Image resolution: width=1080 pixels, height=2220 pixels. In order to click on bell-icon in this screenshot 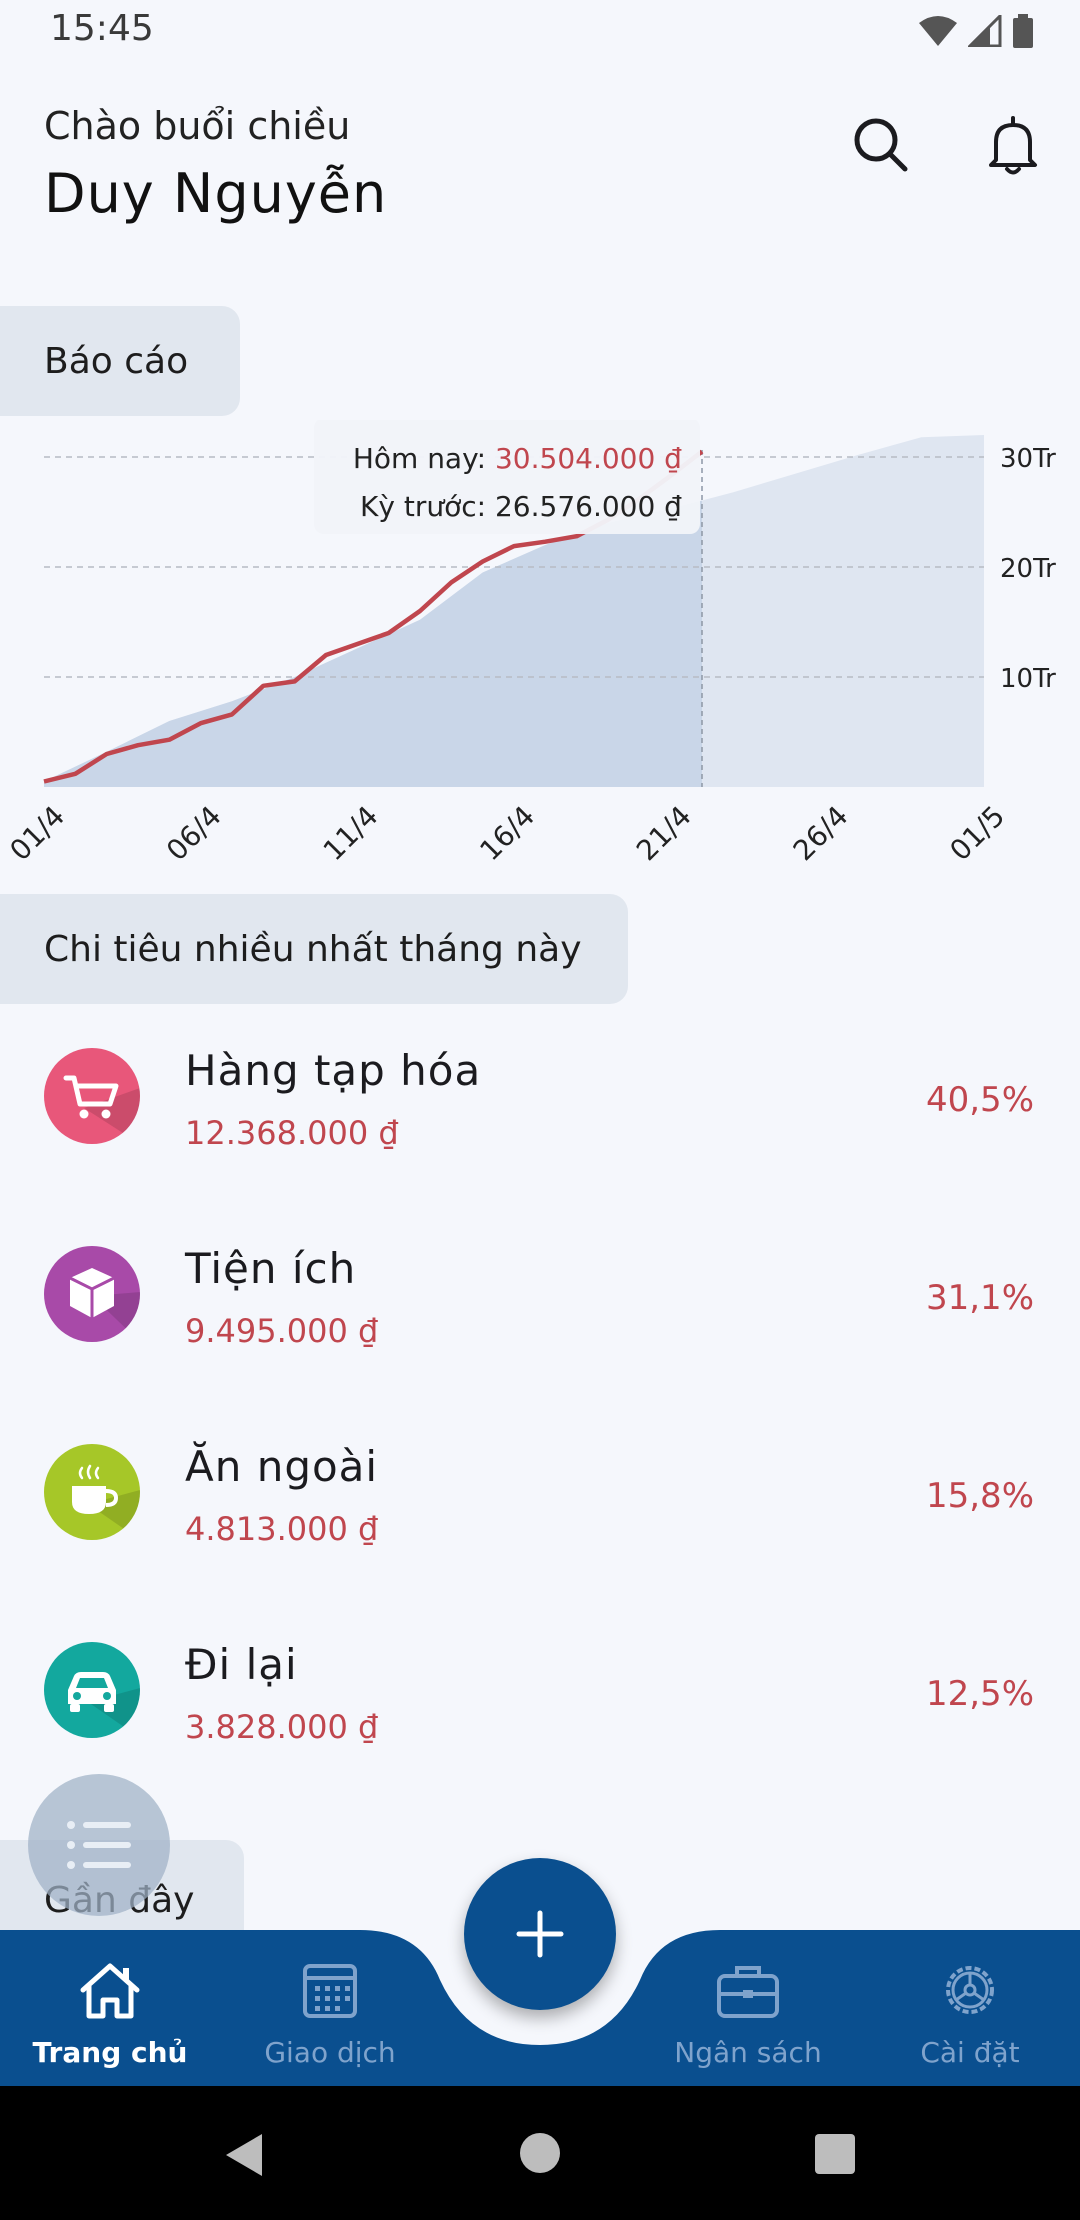, I will do `click(1013, 145)`.